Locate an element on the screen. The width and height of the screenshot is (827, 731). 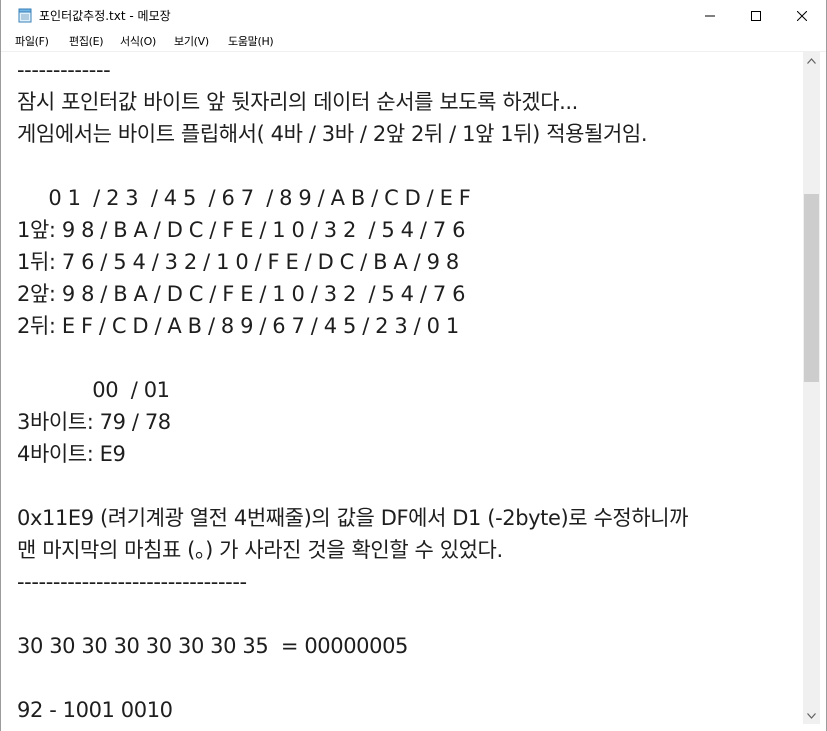
menu-file: 파일(F) is located at coordinates (32, 41).